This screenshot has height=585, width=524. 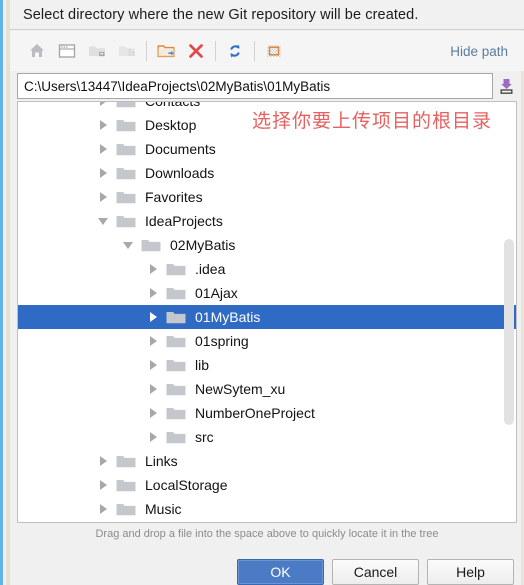 I want to click on tree-row-label: src, so click(x=204, y=437).